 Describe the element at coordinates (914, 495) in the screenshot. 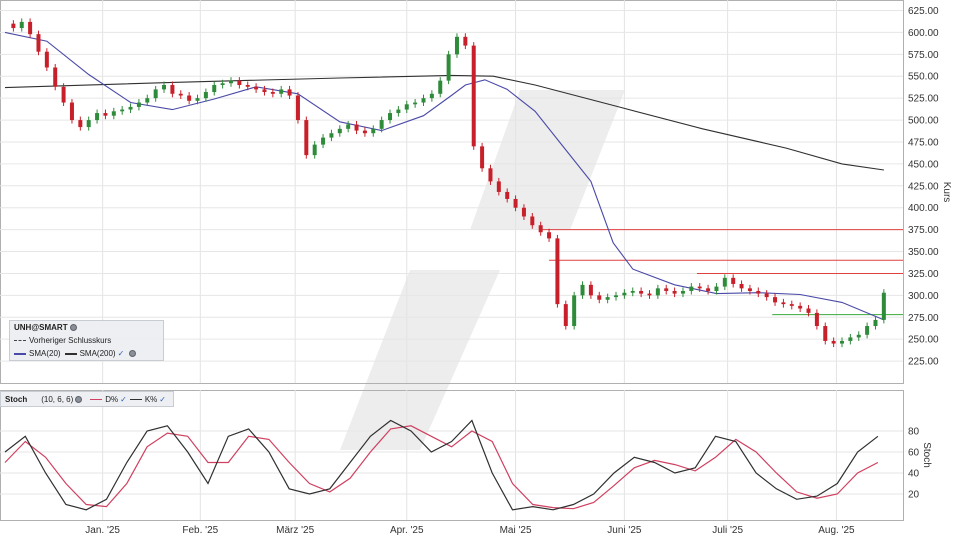

I see `stoch-tick-label: 20` at that location.